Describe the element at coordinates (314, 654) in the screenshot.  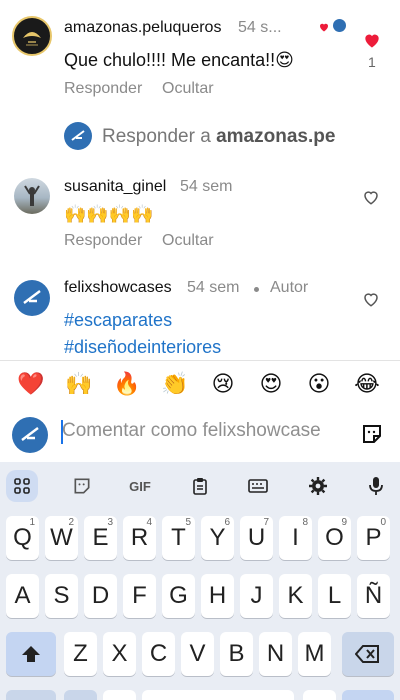
I see `key-m: M` at that location.